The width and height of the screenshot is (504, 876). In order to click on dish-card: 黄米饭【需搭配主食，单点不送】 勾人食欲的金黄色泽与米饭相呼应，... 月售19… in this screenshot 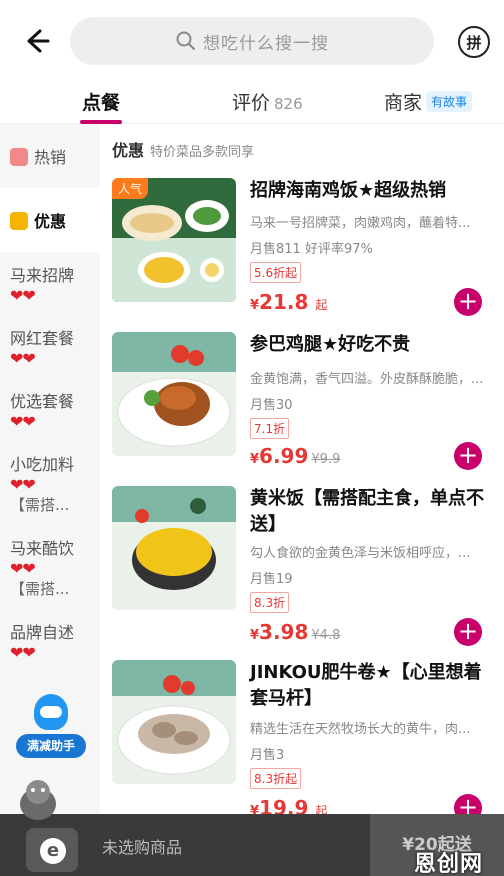, I will do `click(302, 566)`.